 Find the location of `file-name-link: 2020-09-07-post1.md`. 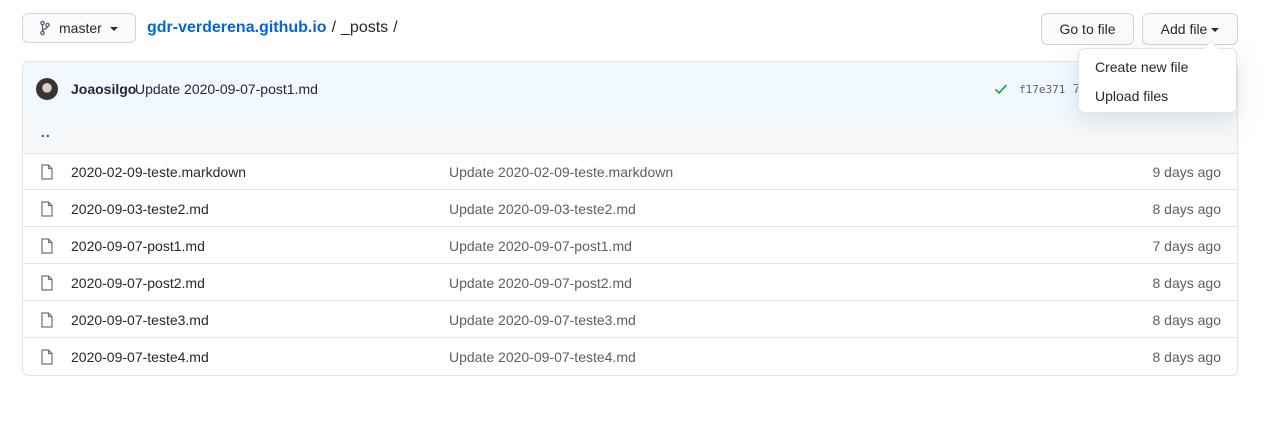

file-name-link: 2020-09-07-post1.md is located at coordinates (138, 246).